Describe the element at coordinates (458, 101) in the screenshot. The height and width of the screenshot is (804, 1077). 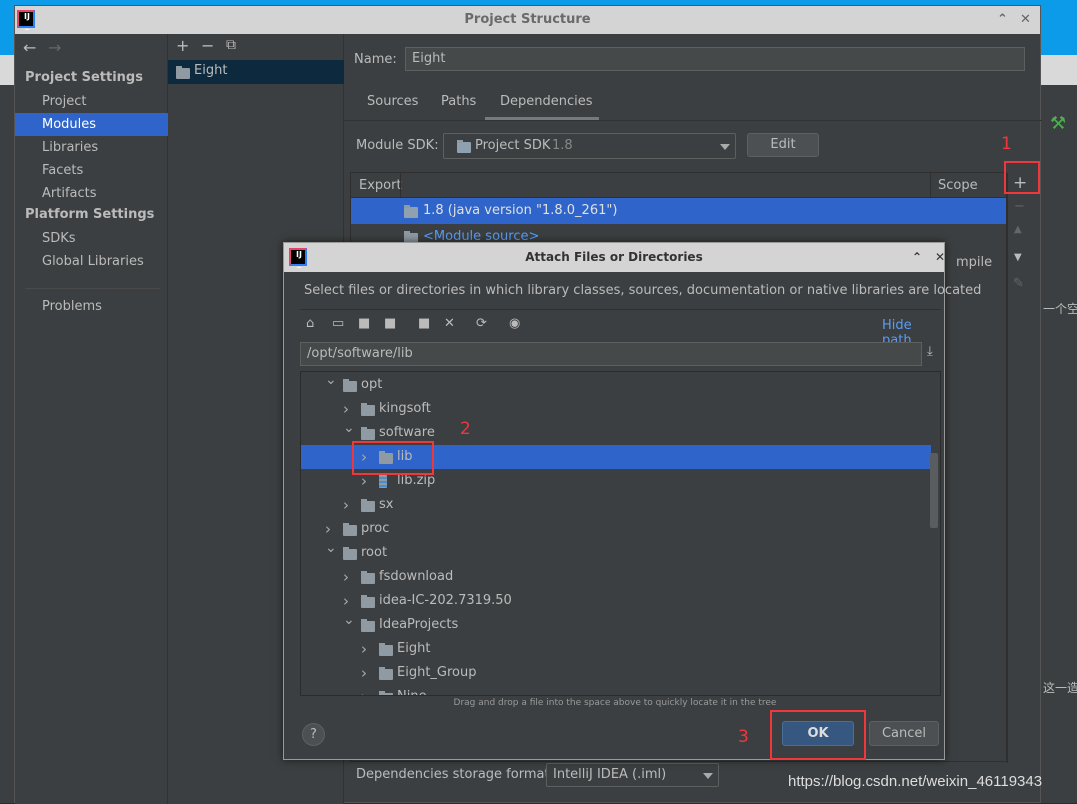
I see `tab-paths: Paths` at that location.